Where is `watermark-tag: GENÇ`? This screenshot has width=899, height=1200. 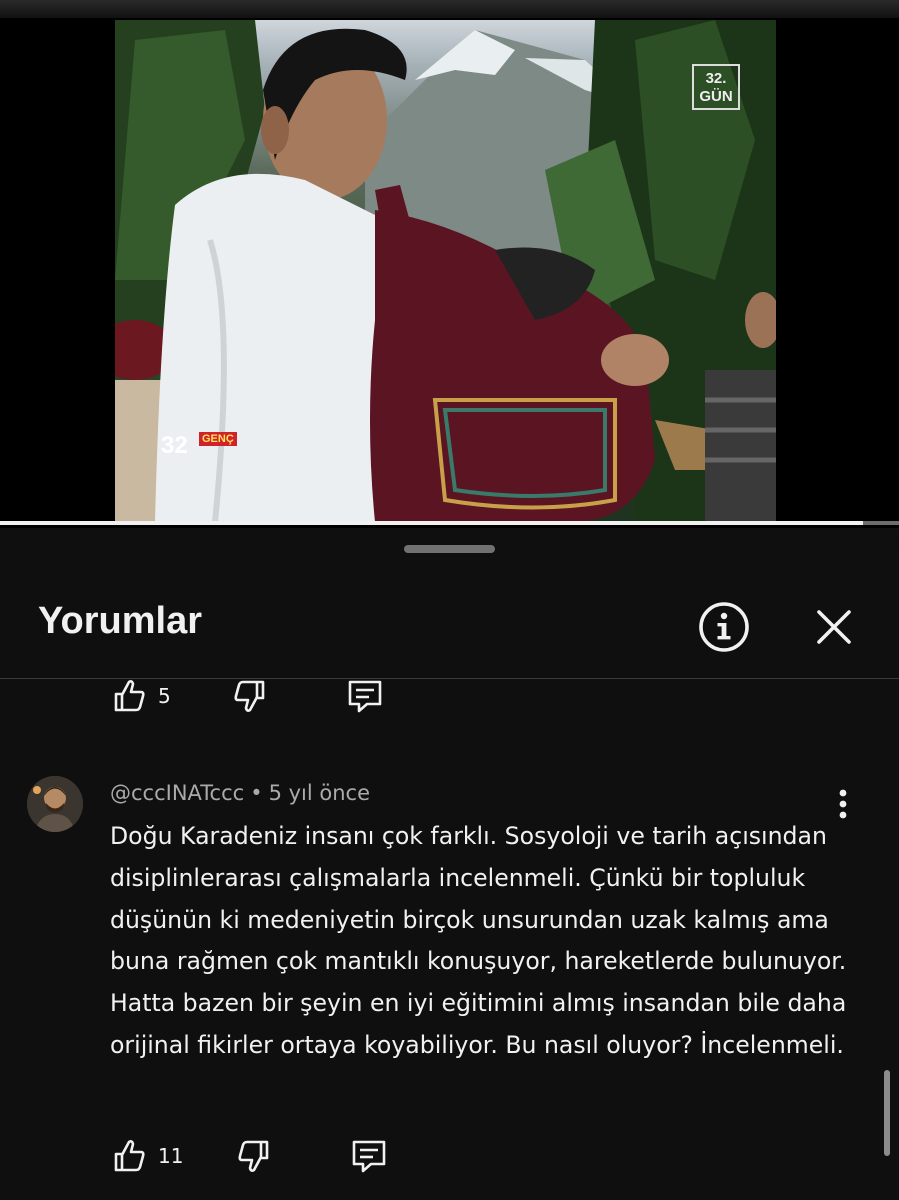 watermark-tag: GENÇ is located at coordinates (218, 439).